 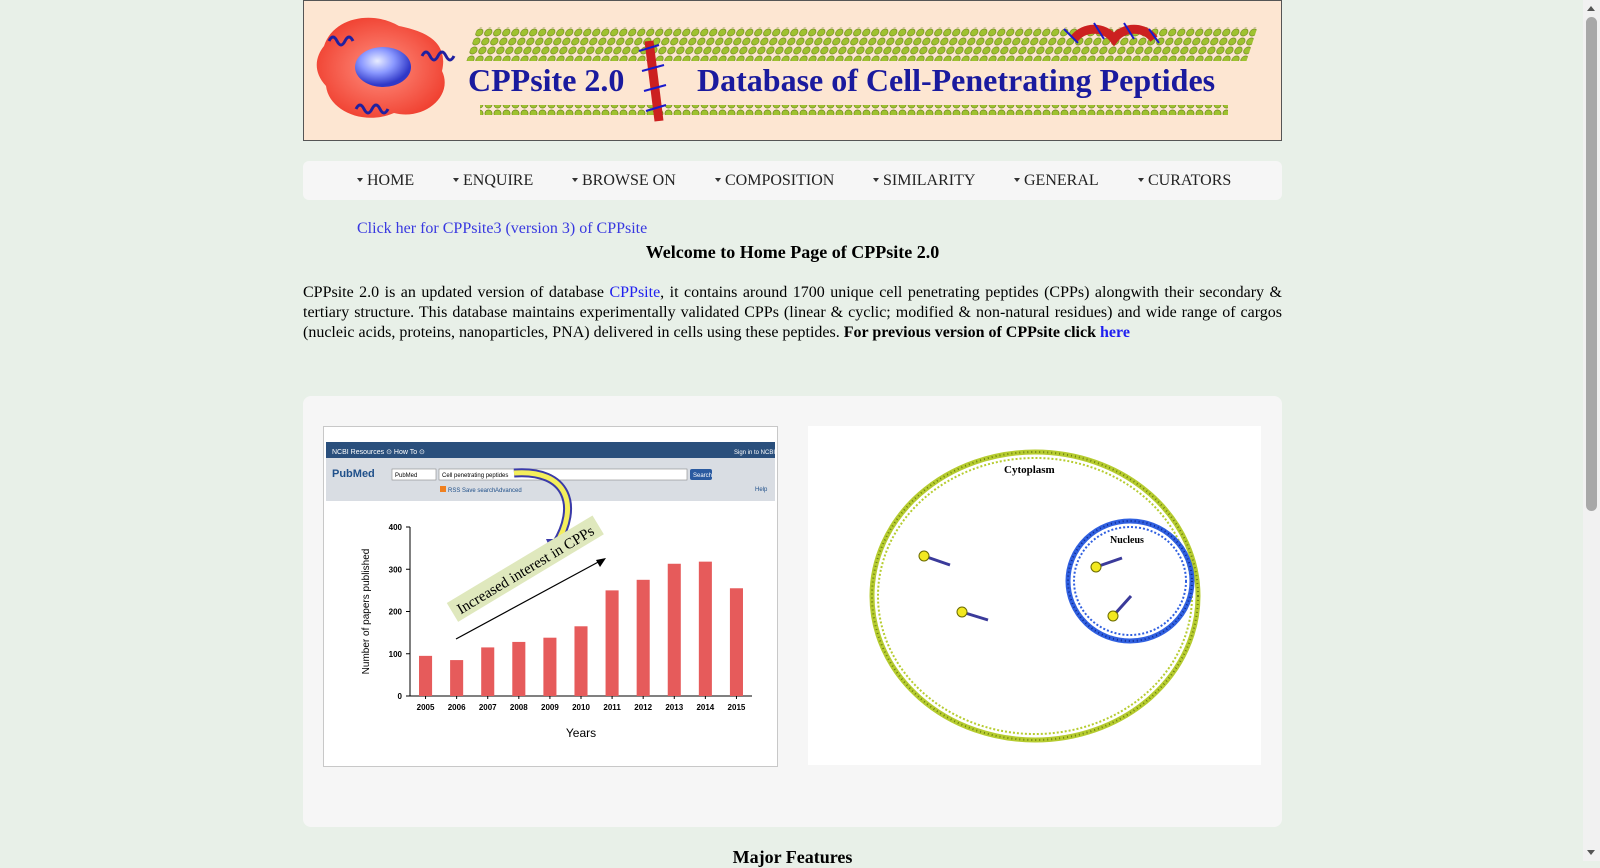 I want to click on pubmed-advanced: Advanced, so click(x=508, y=491).